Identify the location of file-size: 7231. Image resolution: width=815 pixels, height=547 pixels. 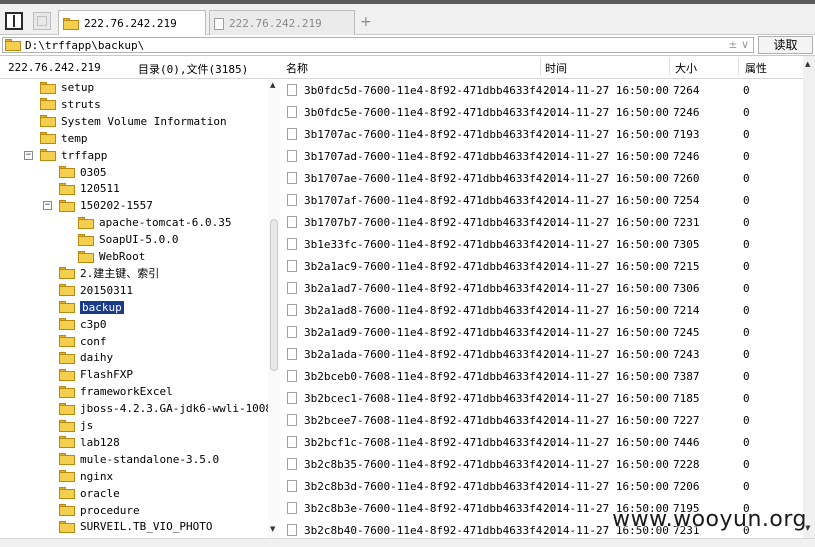
(686, 222).